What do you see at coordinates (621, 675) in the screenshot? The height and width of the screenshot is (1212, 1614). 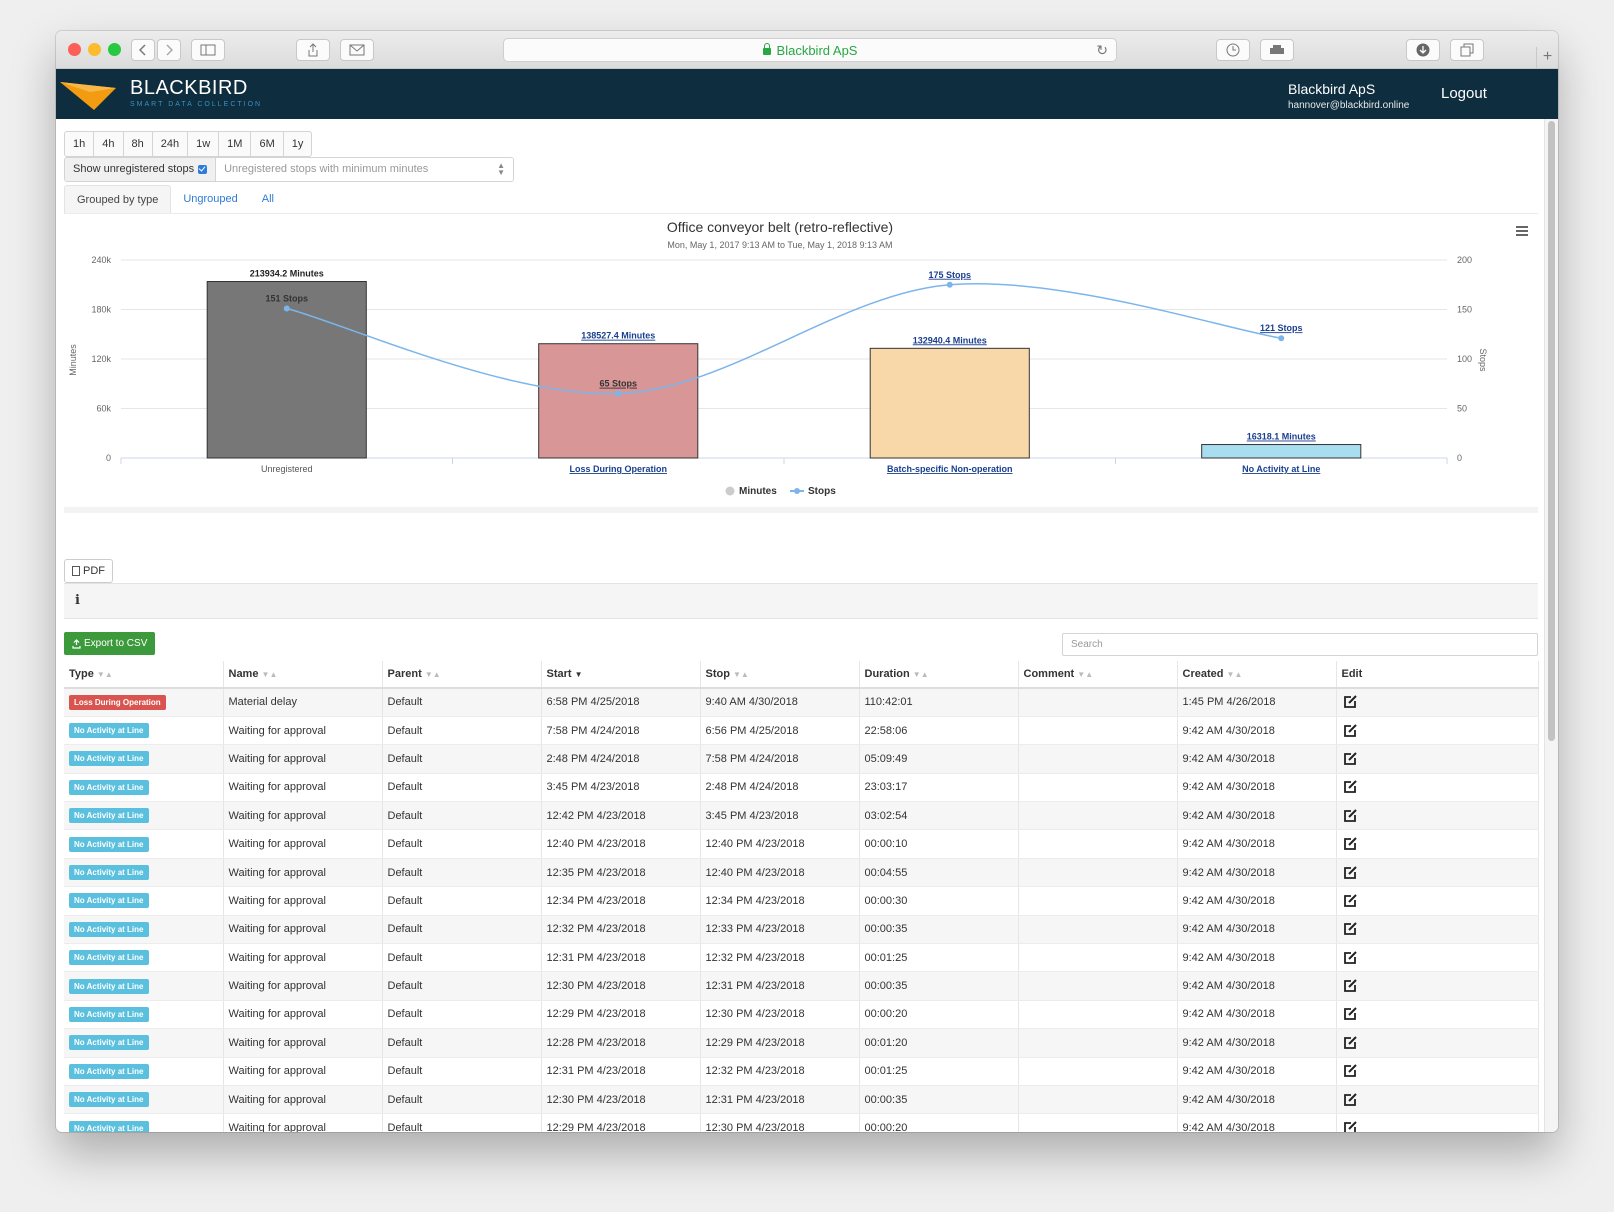 I see `column-header-start: Start ▼` at bounding box center [621, 675].